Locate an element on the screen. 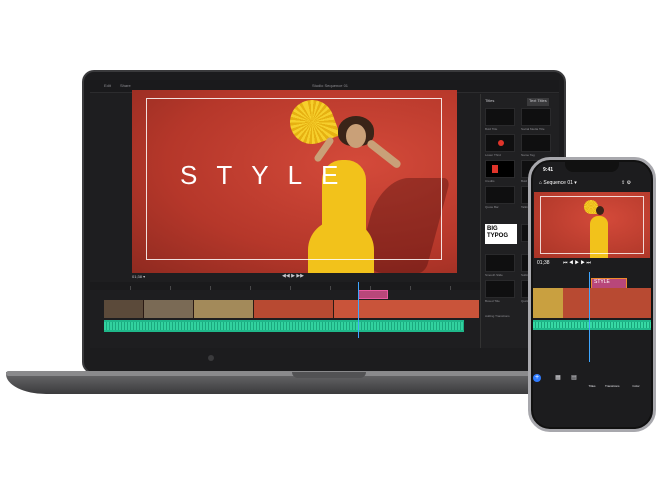  thumbnail-label: Bold Title is located at coordinates (491, 129).